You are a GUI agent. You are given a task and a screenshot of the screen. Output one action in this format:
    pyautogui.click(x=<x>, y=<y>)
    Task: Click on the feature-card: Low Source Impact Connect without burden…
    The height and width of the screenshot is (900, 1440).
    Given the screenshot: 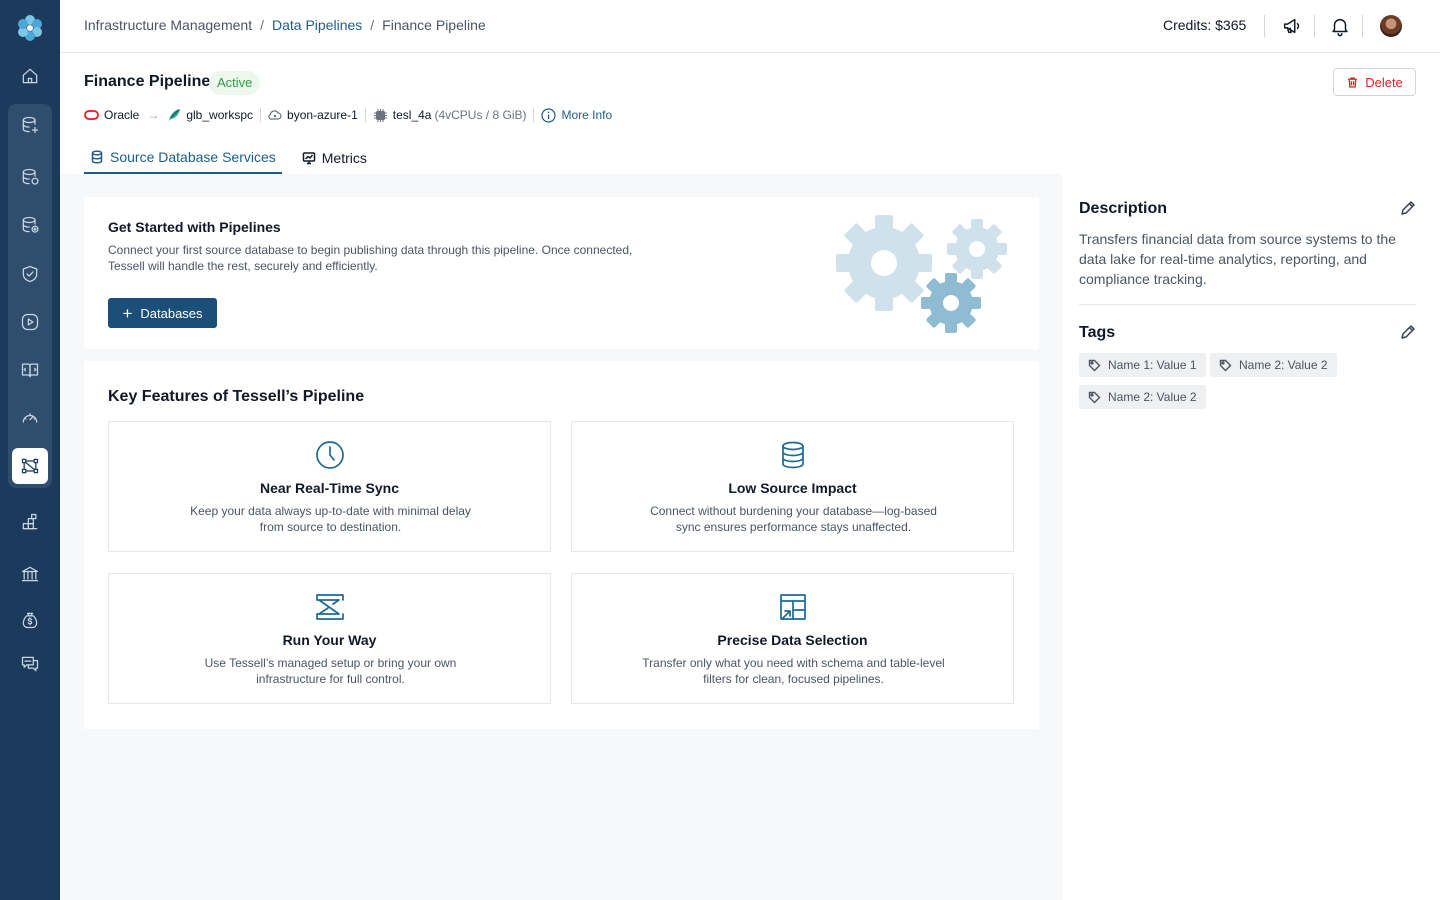 What is the action you would take?
    pyautogui.click(x=792, y=486)
    